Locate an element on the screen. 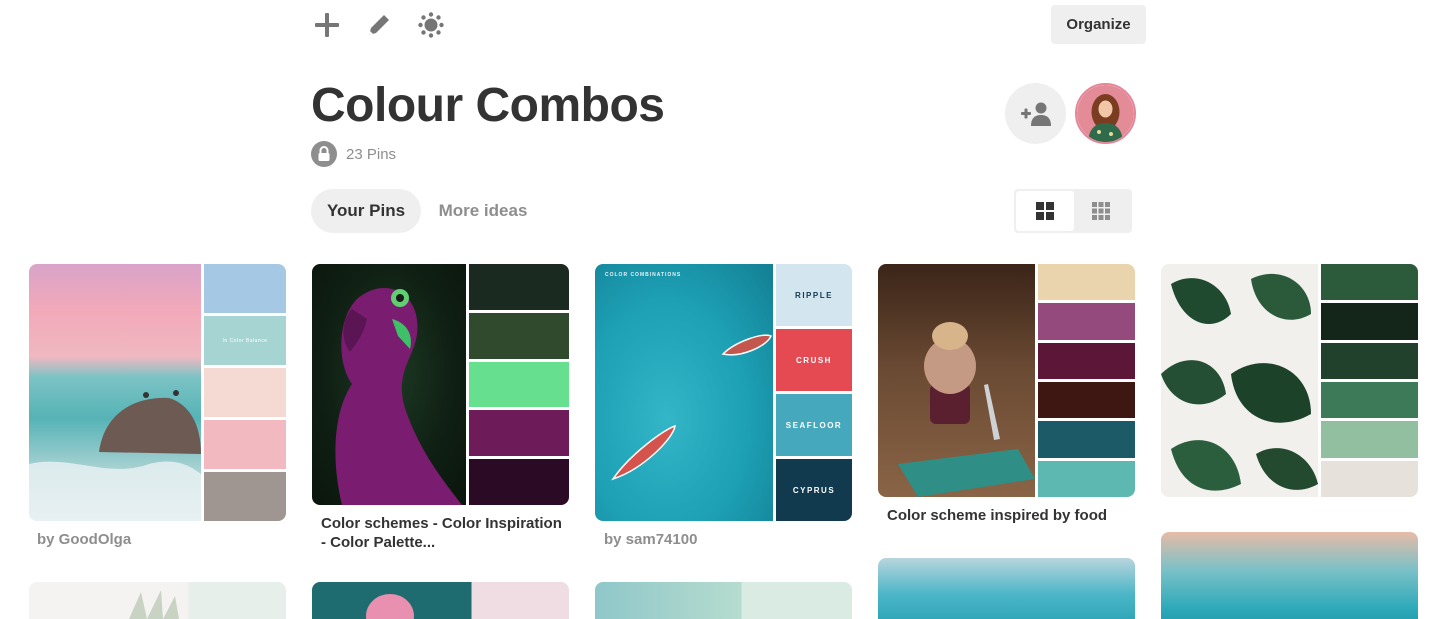 The height and width of the screenshot is (619, 1442). grid-small-view-button is located at coordinates (1101, 211).